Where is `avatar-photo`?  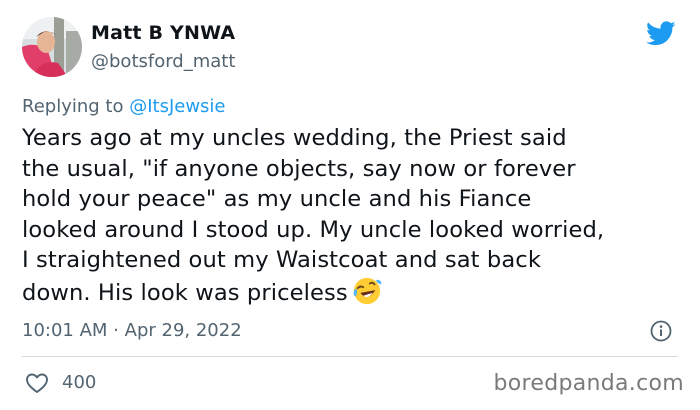 avatar-photo is located at coordinates (52, 47).